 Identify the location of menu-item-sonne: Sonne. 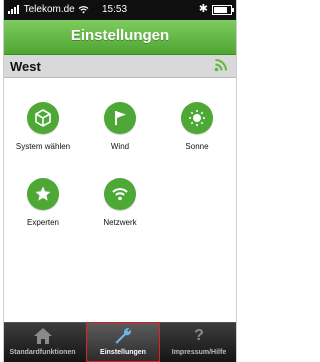
(197, 126).